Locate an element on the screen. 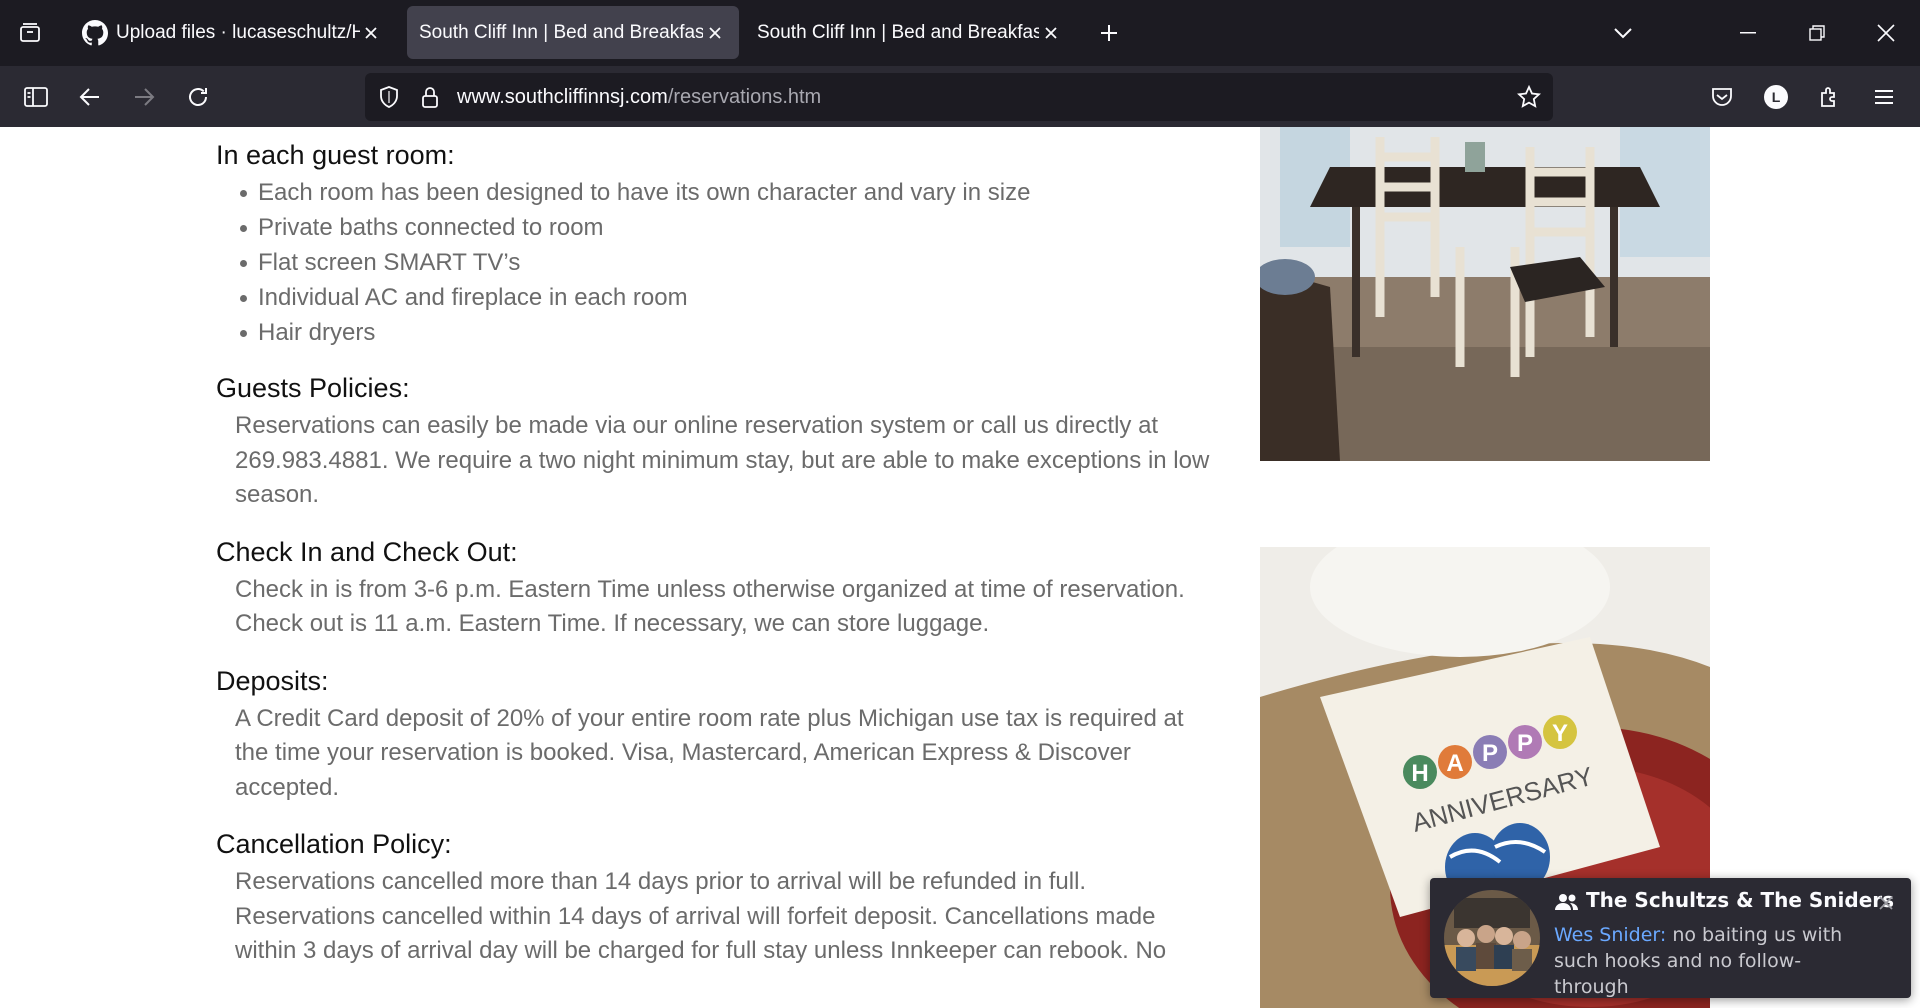 The height and width of the screenshot is (1008, 1920). notification-sender: Wes Snider: is located at coordinates (1610, 935).